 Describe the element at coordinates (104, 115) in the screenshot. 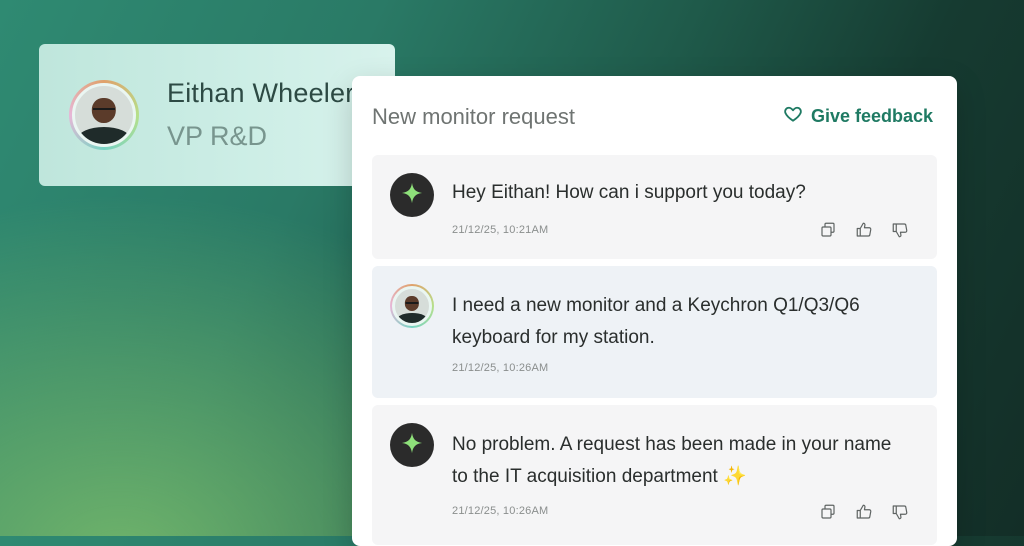

I see `profile-avatar` at that location.